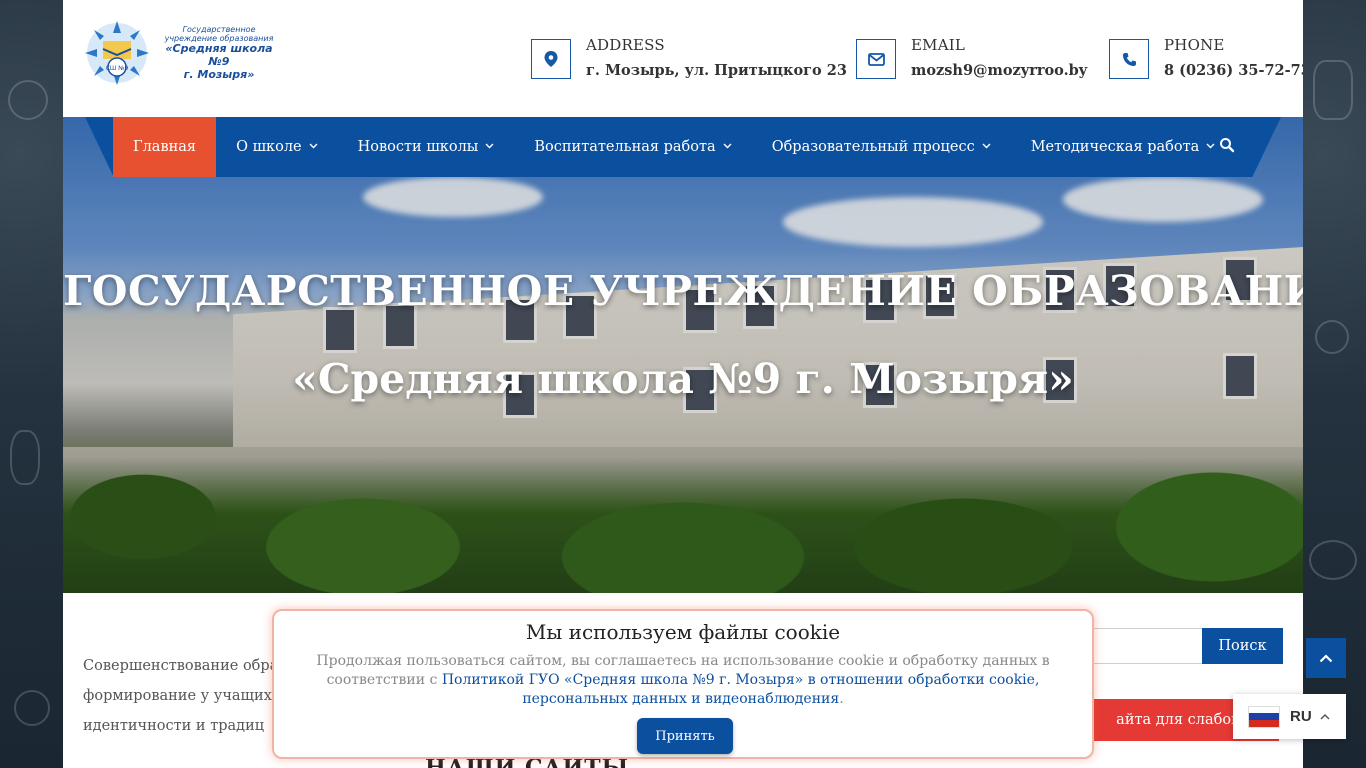 This screenshot has height=768, width=1366. I want to click on nav-item-education: Образовательный процесс, so click(881, 147).